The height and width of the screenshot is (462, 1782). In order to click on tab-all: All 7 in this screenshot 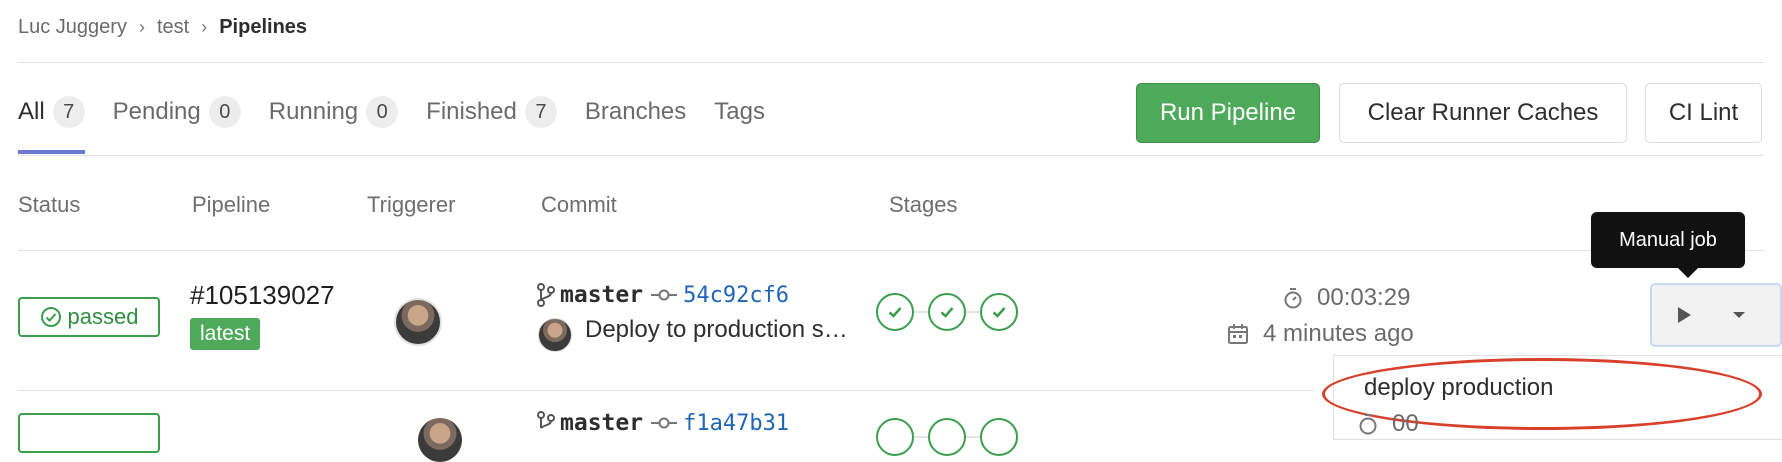, I will do `click(51, 112)`.